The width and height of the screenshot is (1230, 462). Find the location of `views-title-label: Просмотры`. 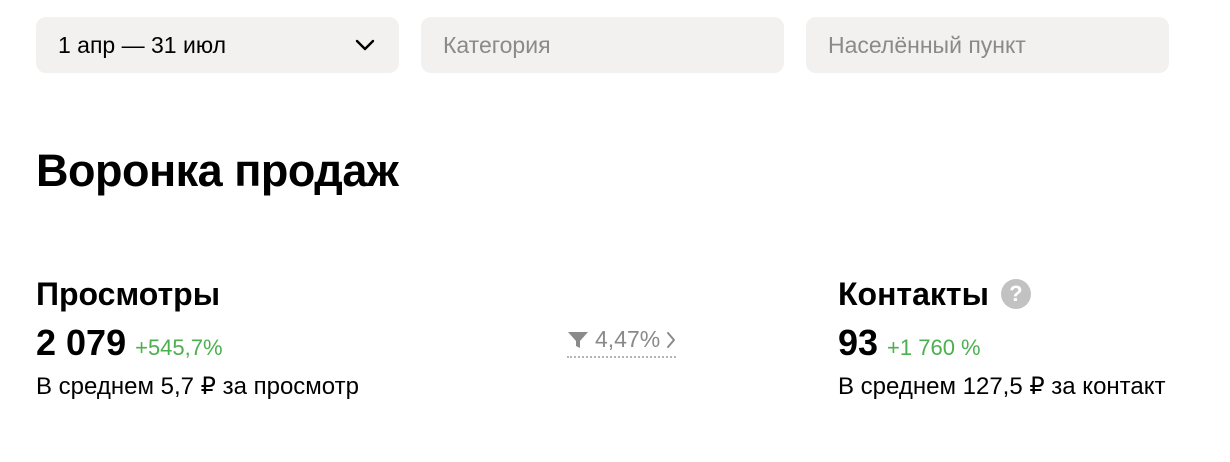

views-title-label: Просмотры is located at coordinates (128, 293).